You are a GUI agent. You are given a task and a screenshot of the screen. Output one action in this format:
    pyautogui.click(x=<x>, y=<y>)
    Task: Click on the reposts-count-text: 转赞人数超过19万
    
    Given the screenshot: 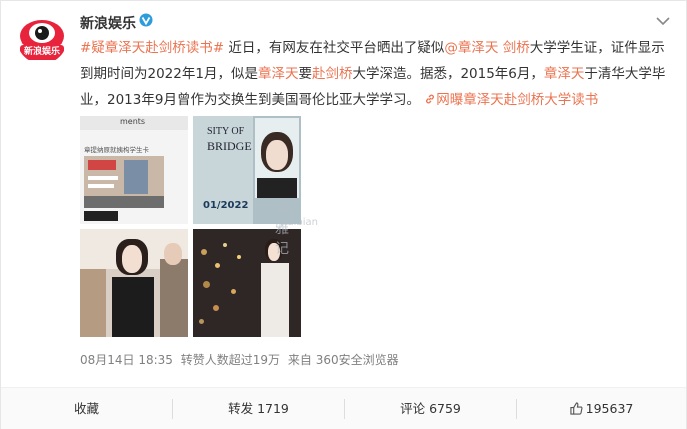 What is the action you would take?
    pyautogui.click(x=230, y=360)
    